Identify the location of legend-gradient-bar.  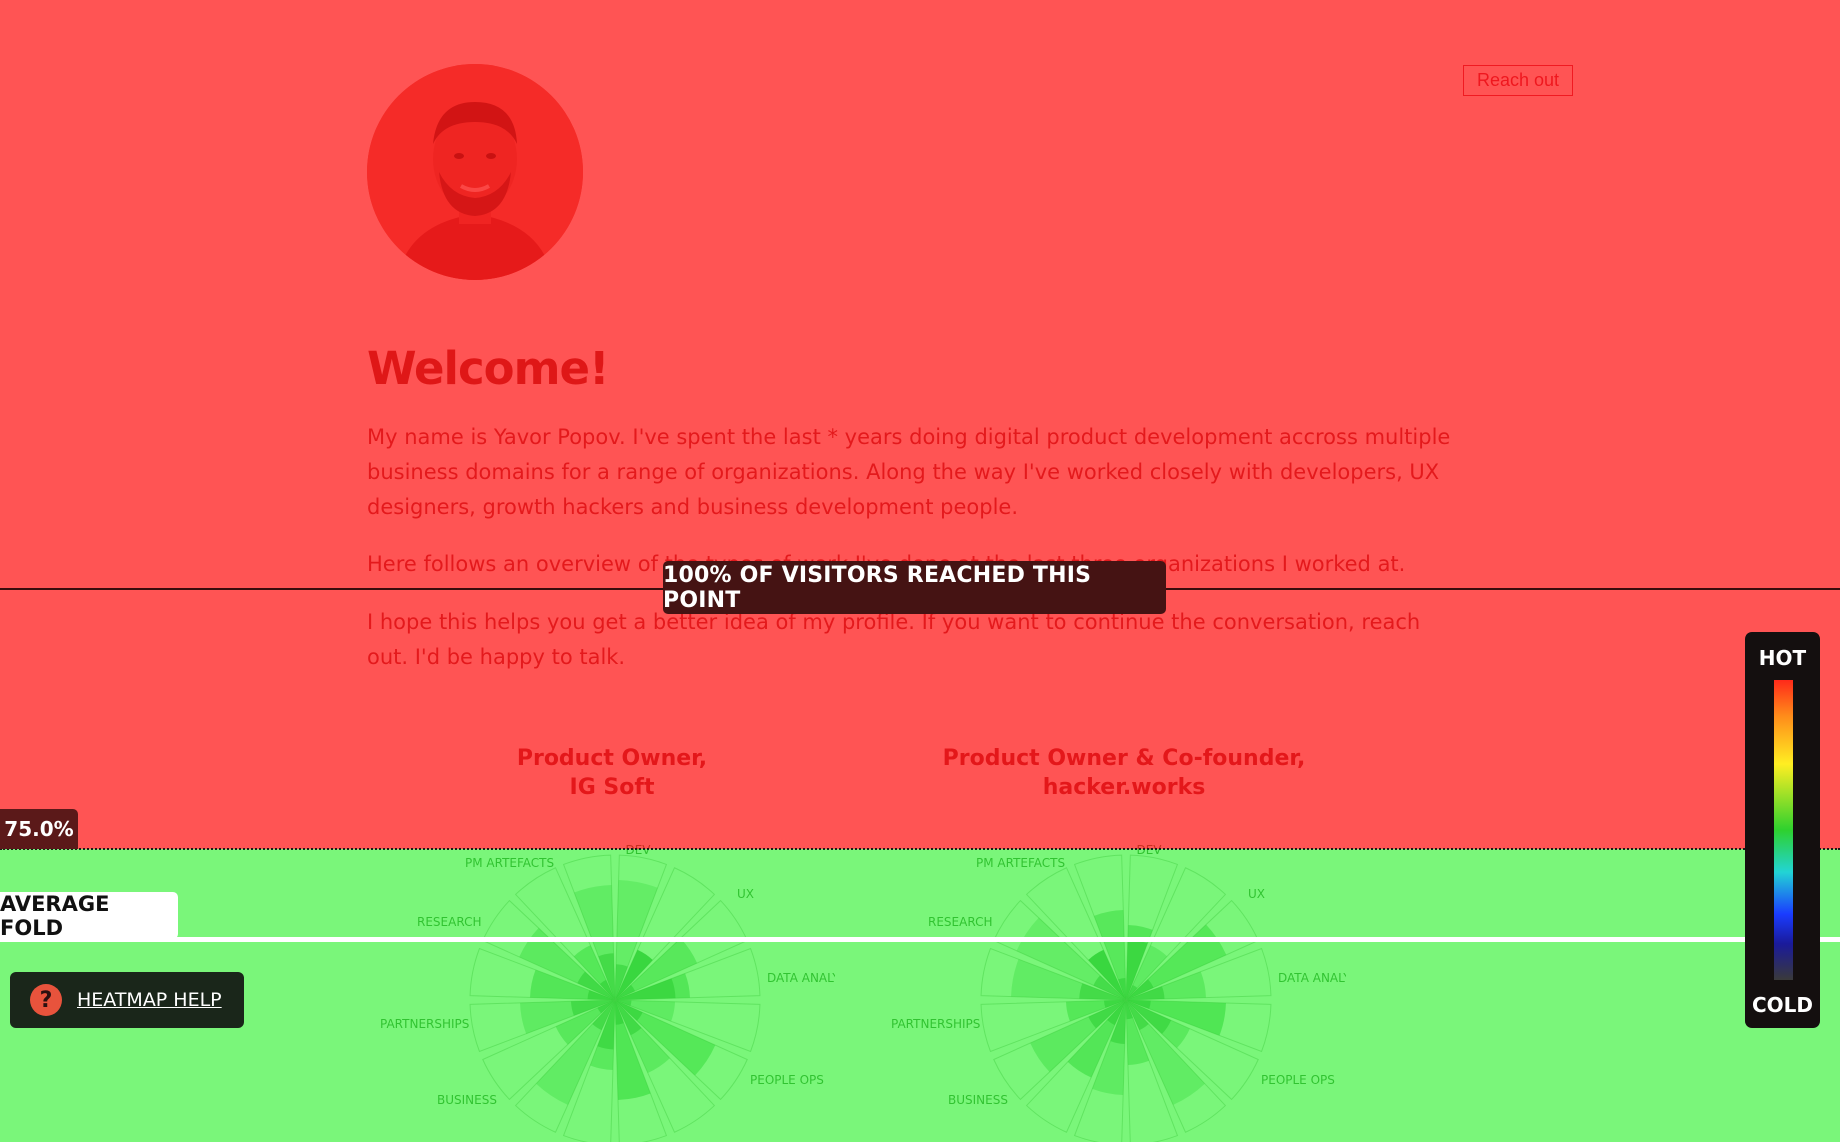
(1783, 830).